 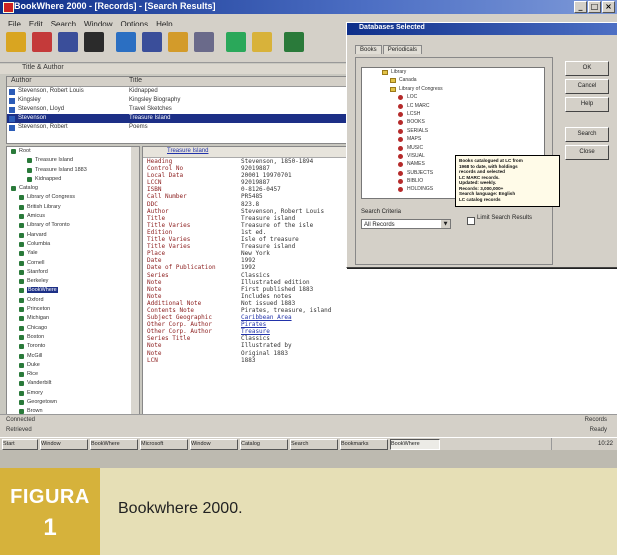 What do you see at coordinates (73, 365) in the screenshot?
I see `tree-item: Duke` at bounding box center [73, 365].